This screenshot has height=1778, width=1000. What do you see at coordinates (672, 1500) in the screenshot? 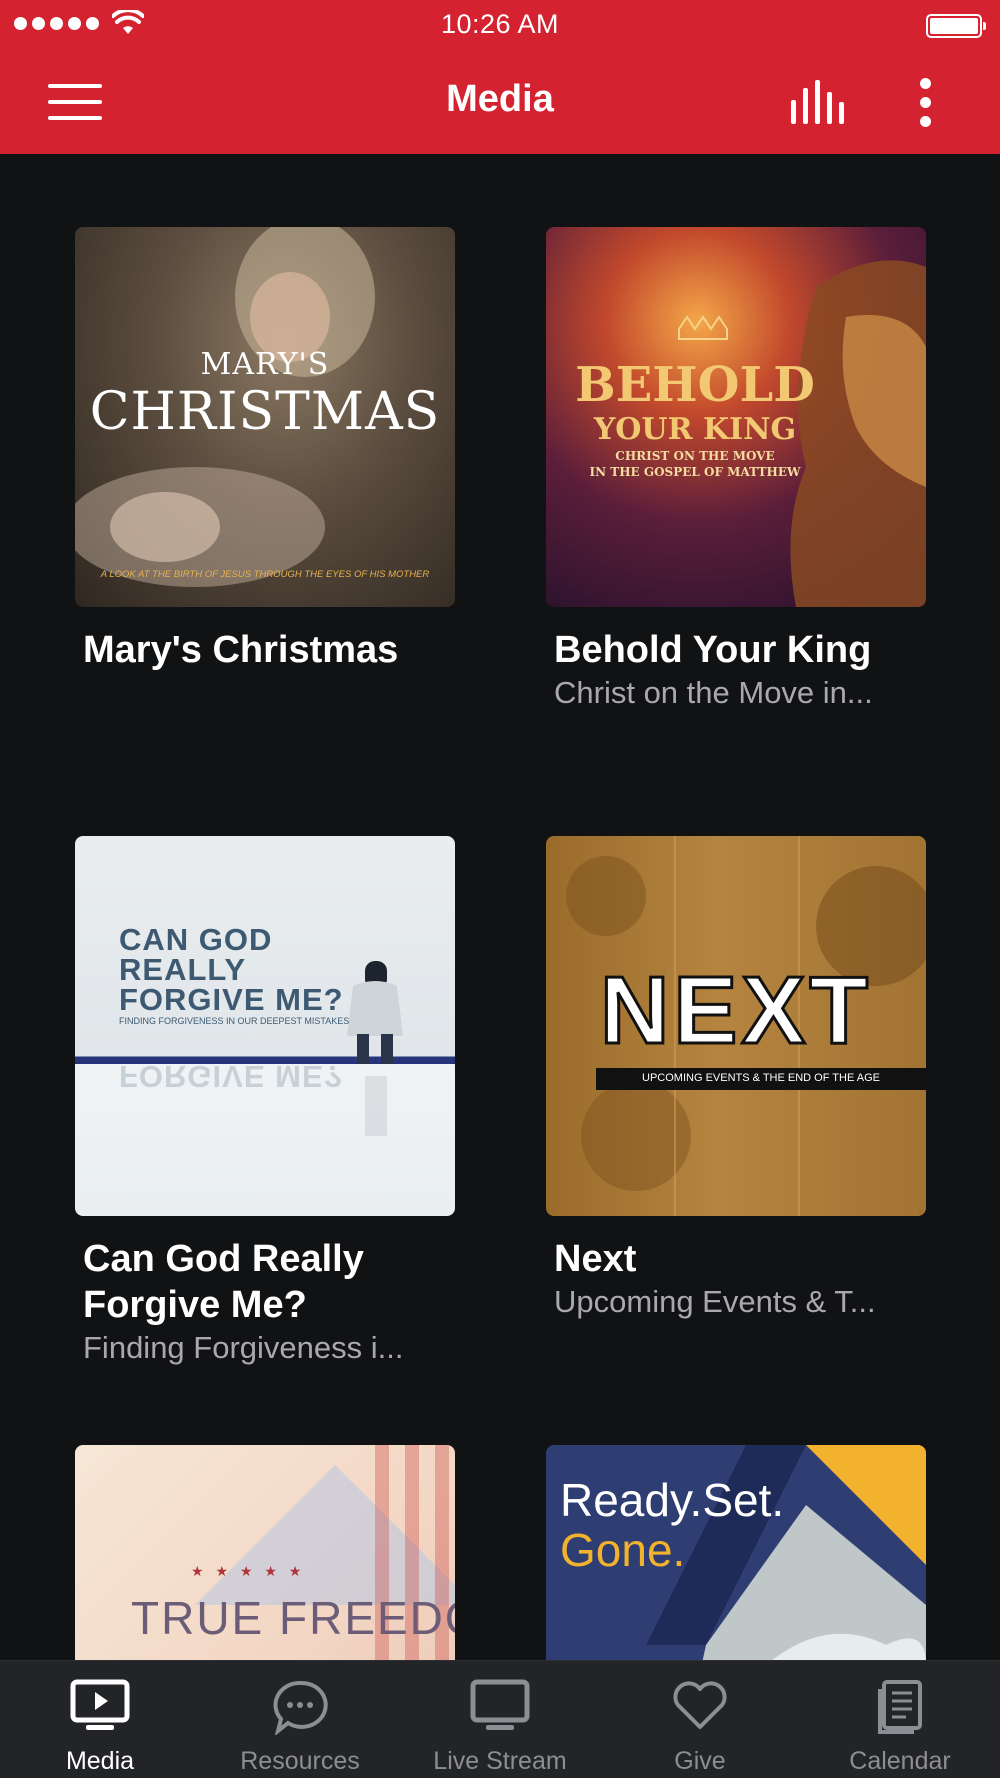
I see `cover-title-line1: Ready.Set.` at bounding box center [672, 1500].